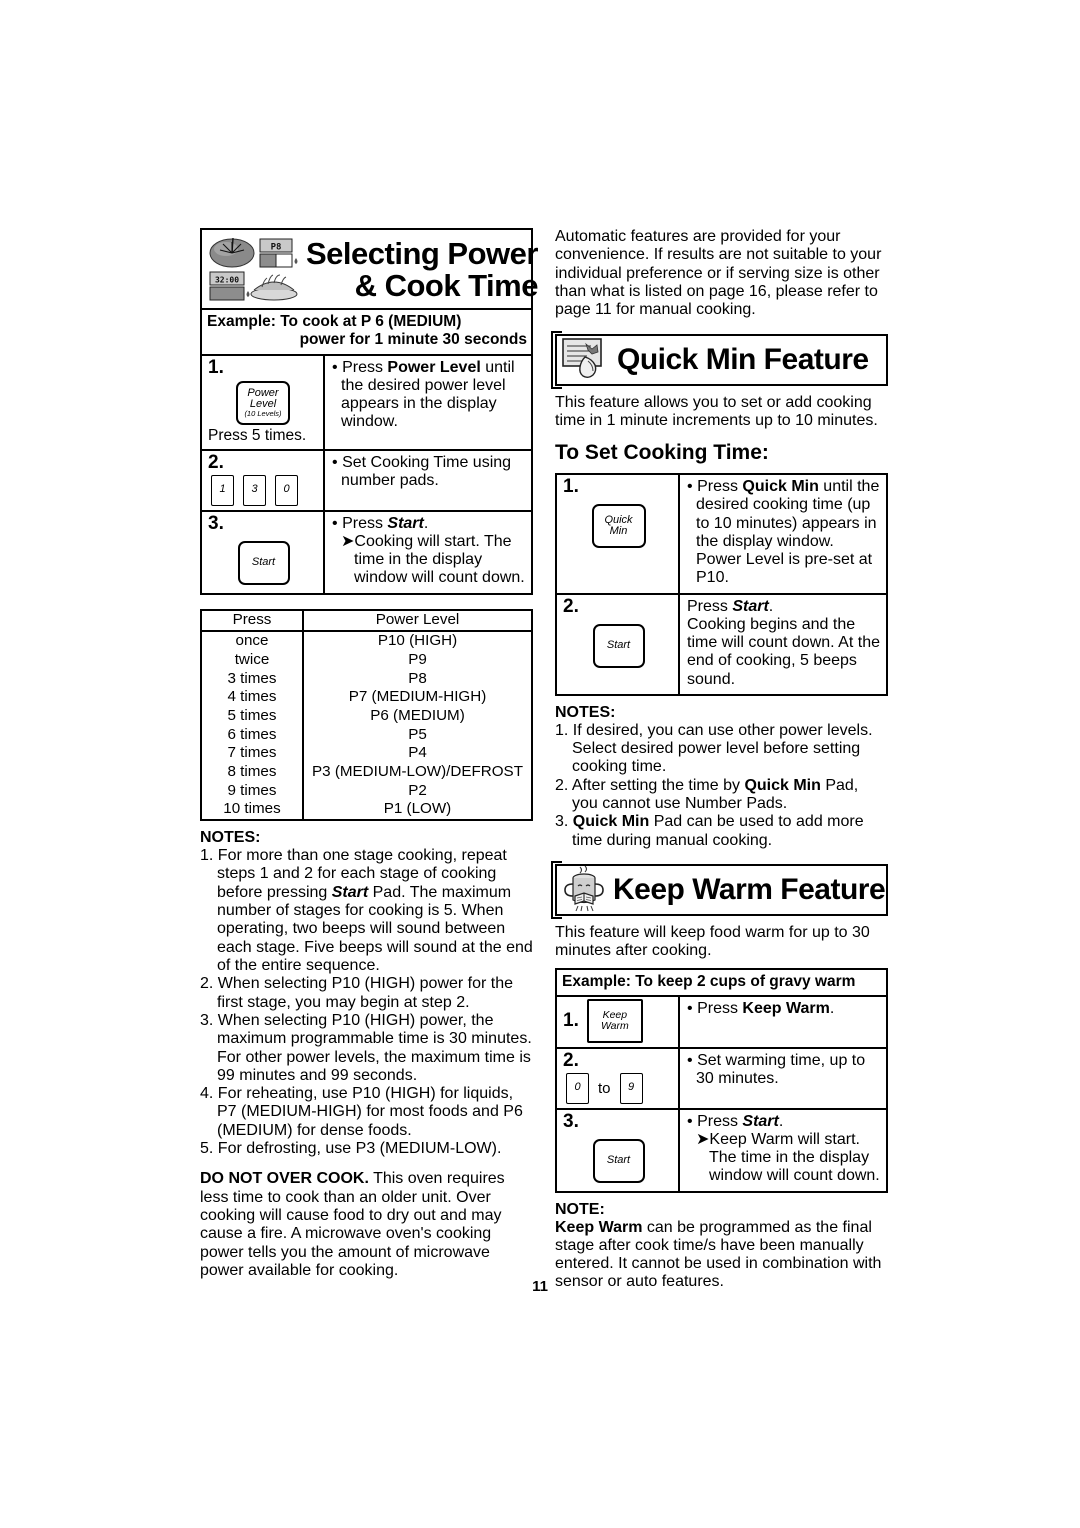 The height and width of the screenshot is (1528, 1080). I want to click on note-pre: For defrosting, use P3 (MEDIUM-LOW)., so click(359, 1149).